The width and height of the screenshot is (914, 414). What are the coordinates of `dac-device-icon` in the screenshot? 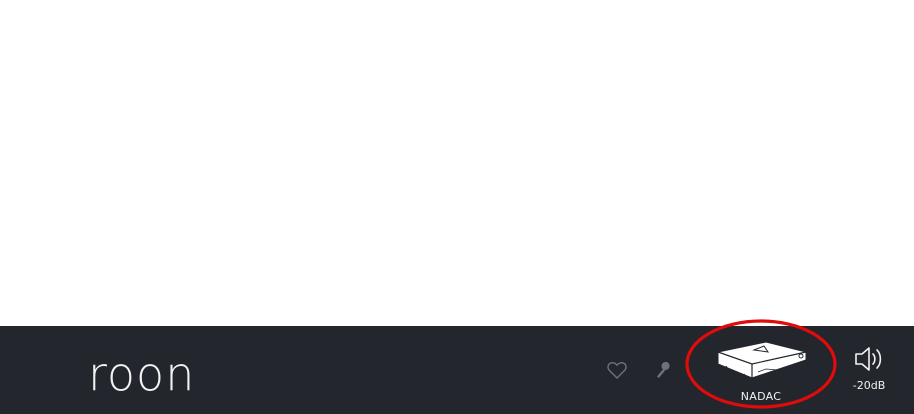 It's located at (762, 358).